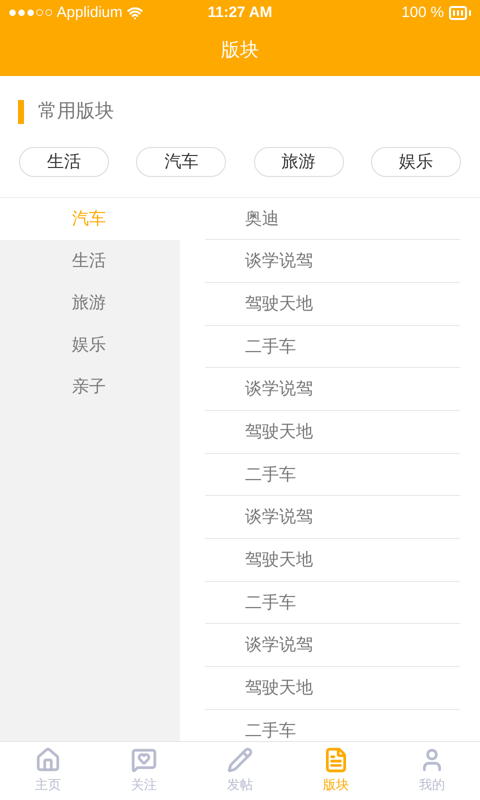  I want to click on board-chip: 娱乐, so click(415, 161).